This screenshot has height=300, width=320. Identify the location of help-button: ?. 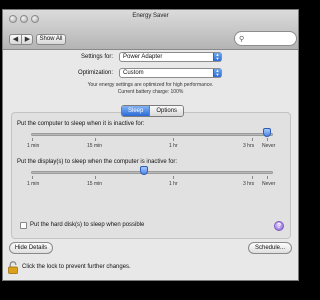
(279, 226).